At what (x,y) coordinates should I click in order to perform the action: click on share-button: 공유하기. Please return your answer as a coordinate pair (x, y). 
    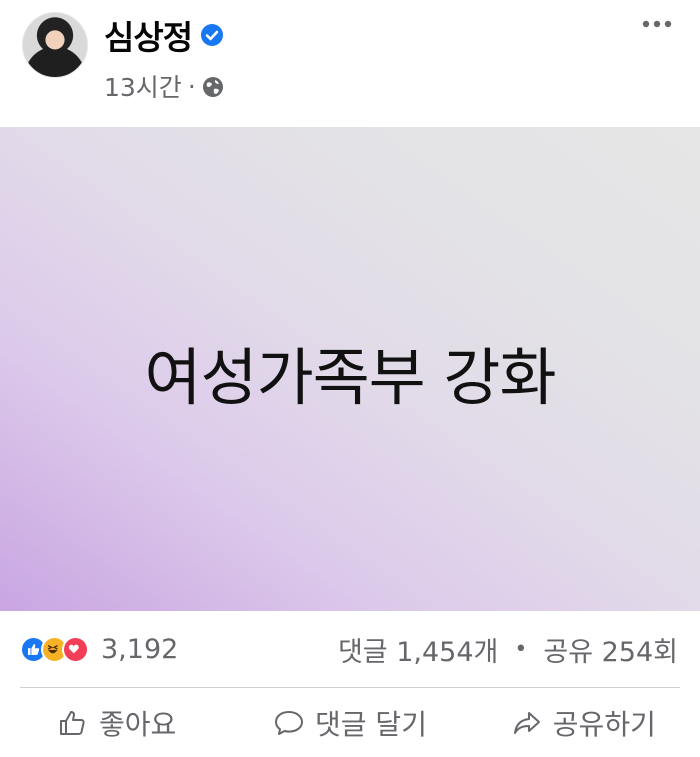
    Looking at the image, I should click on (583, 722).